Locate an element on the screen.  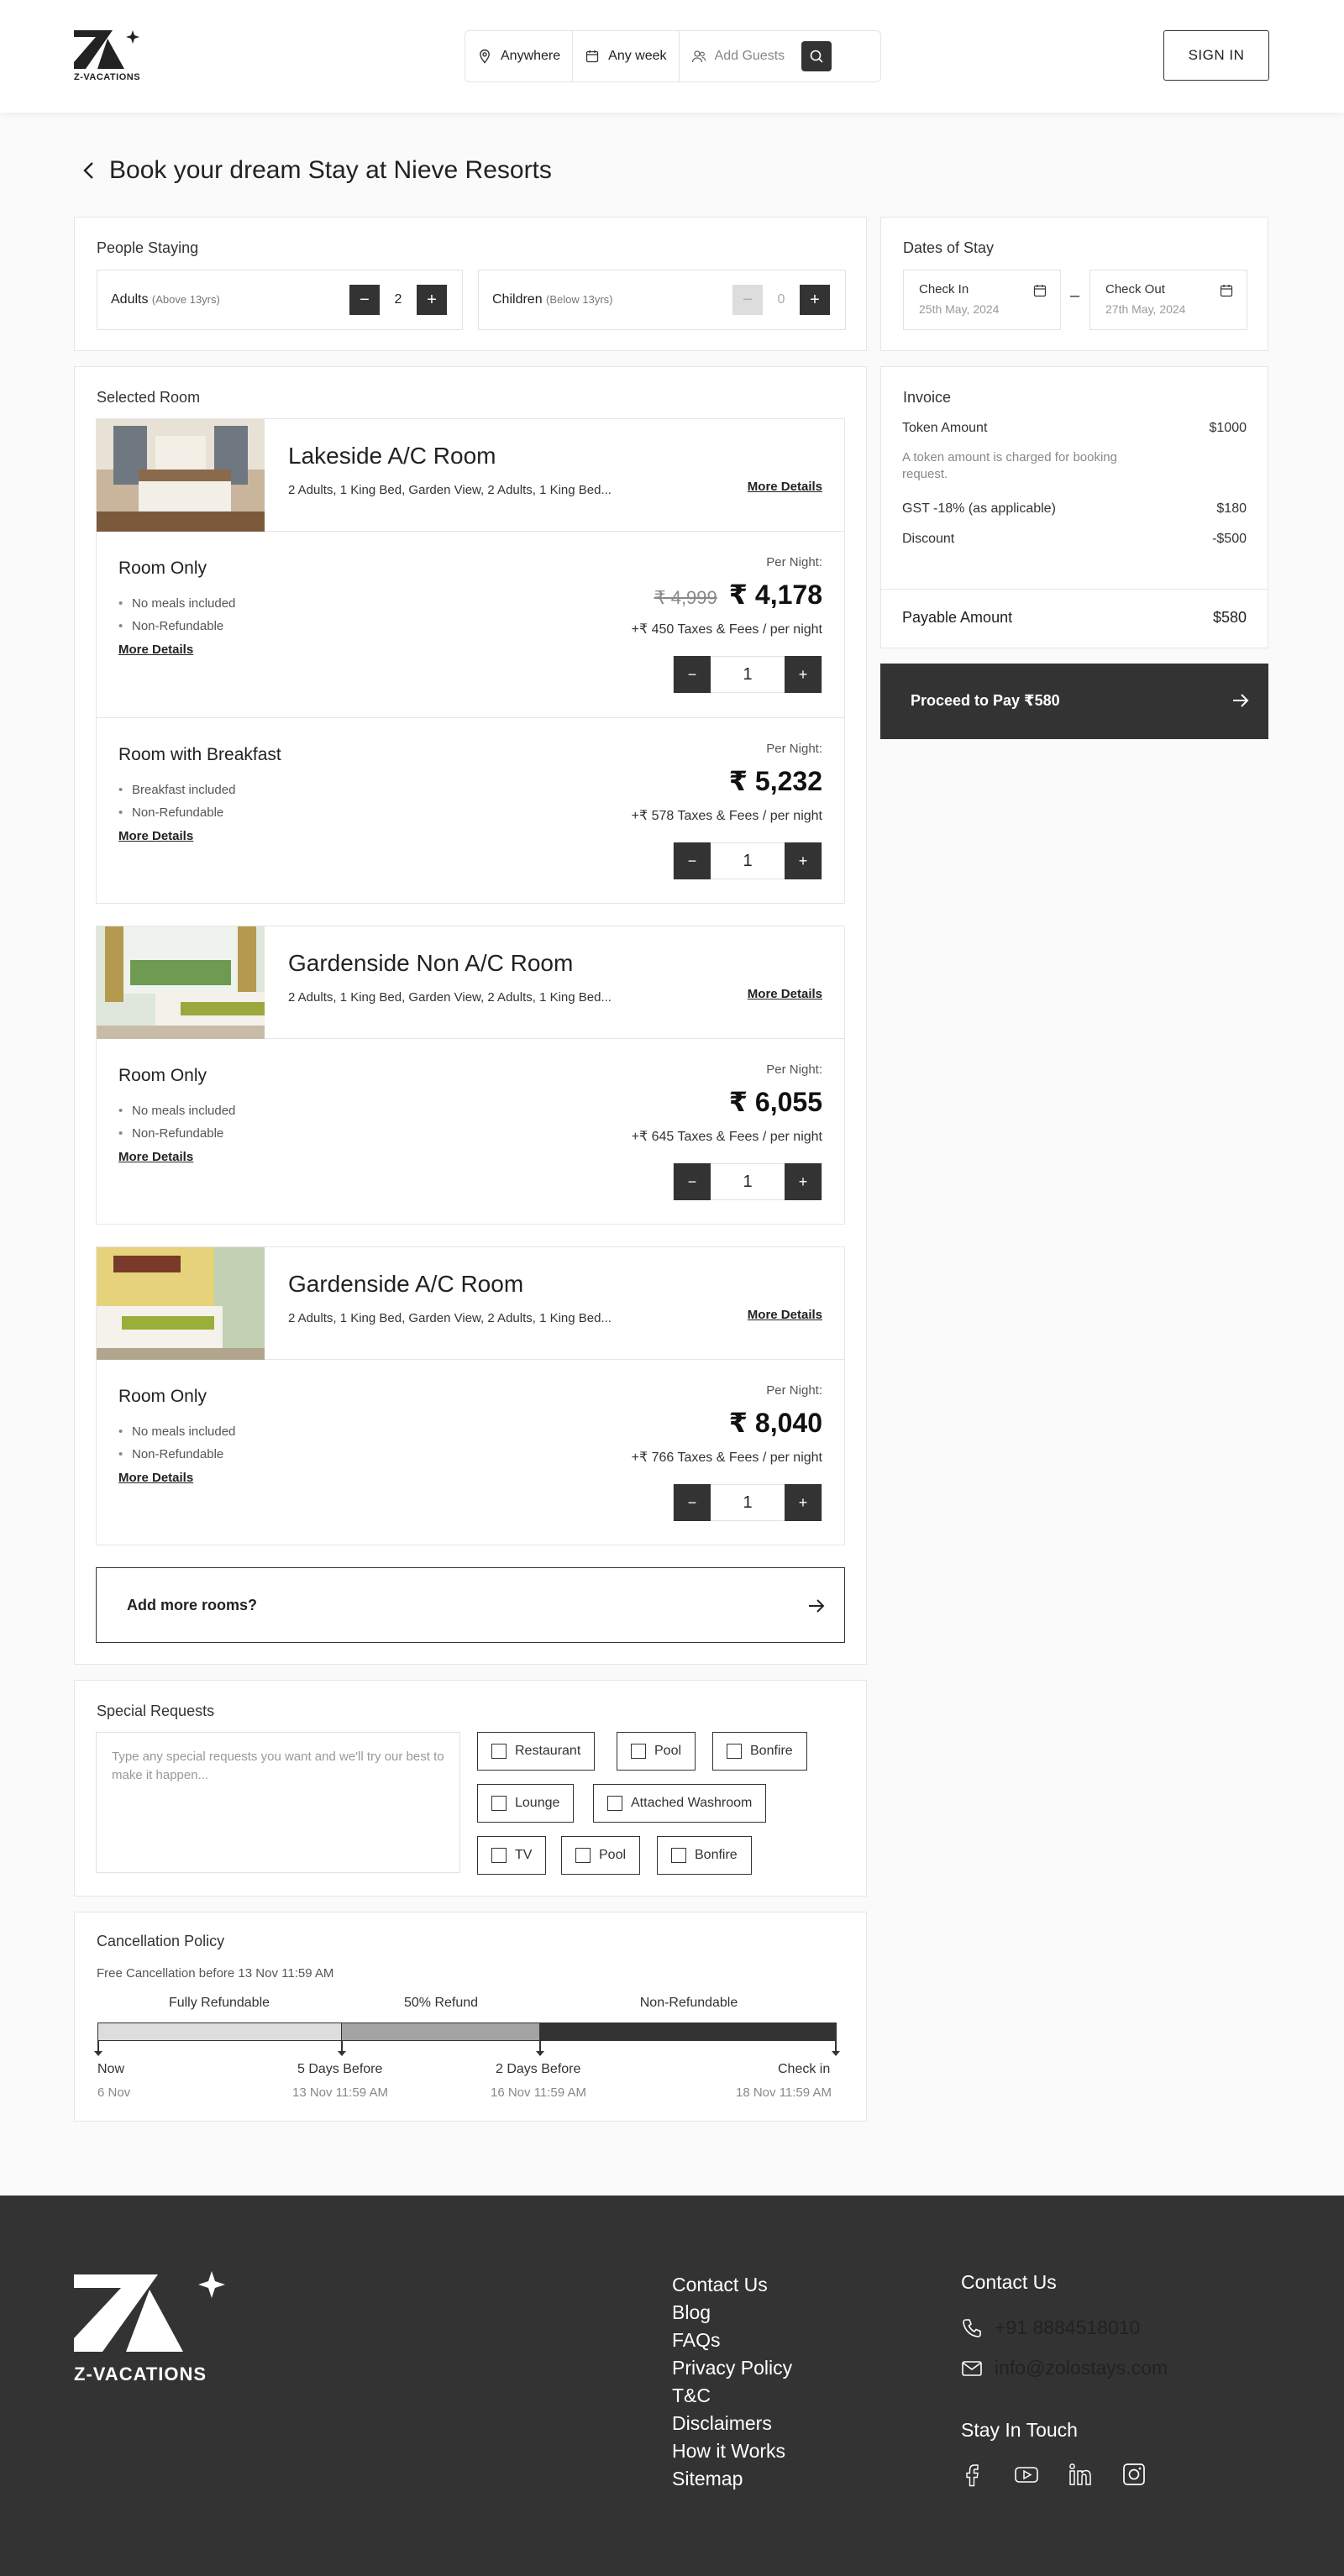
request-option-pool: Pool is located at coordinates (656, 1751).